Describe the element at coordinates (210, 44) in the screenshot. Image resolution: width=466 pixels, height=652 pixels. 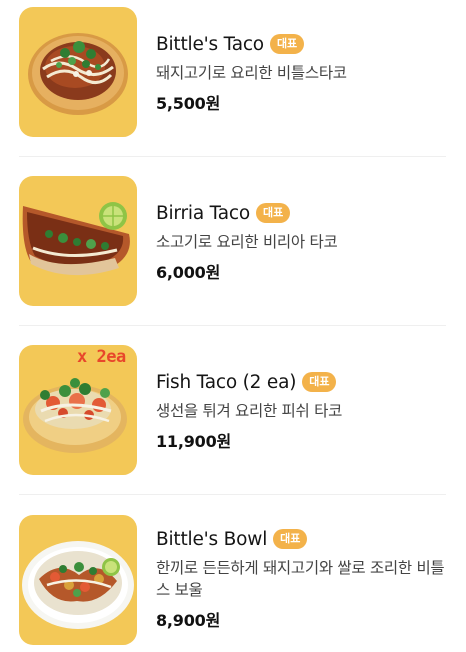
I see `menu-item-name: Bittle's Taco` at that location.